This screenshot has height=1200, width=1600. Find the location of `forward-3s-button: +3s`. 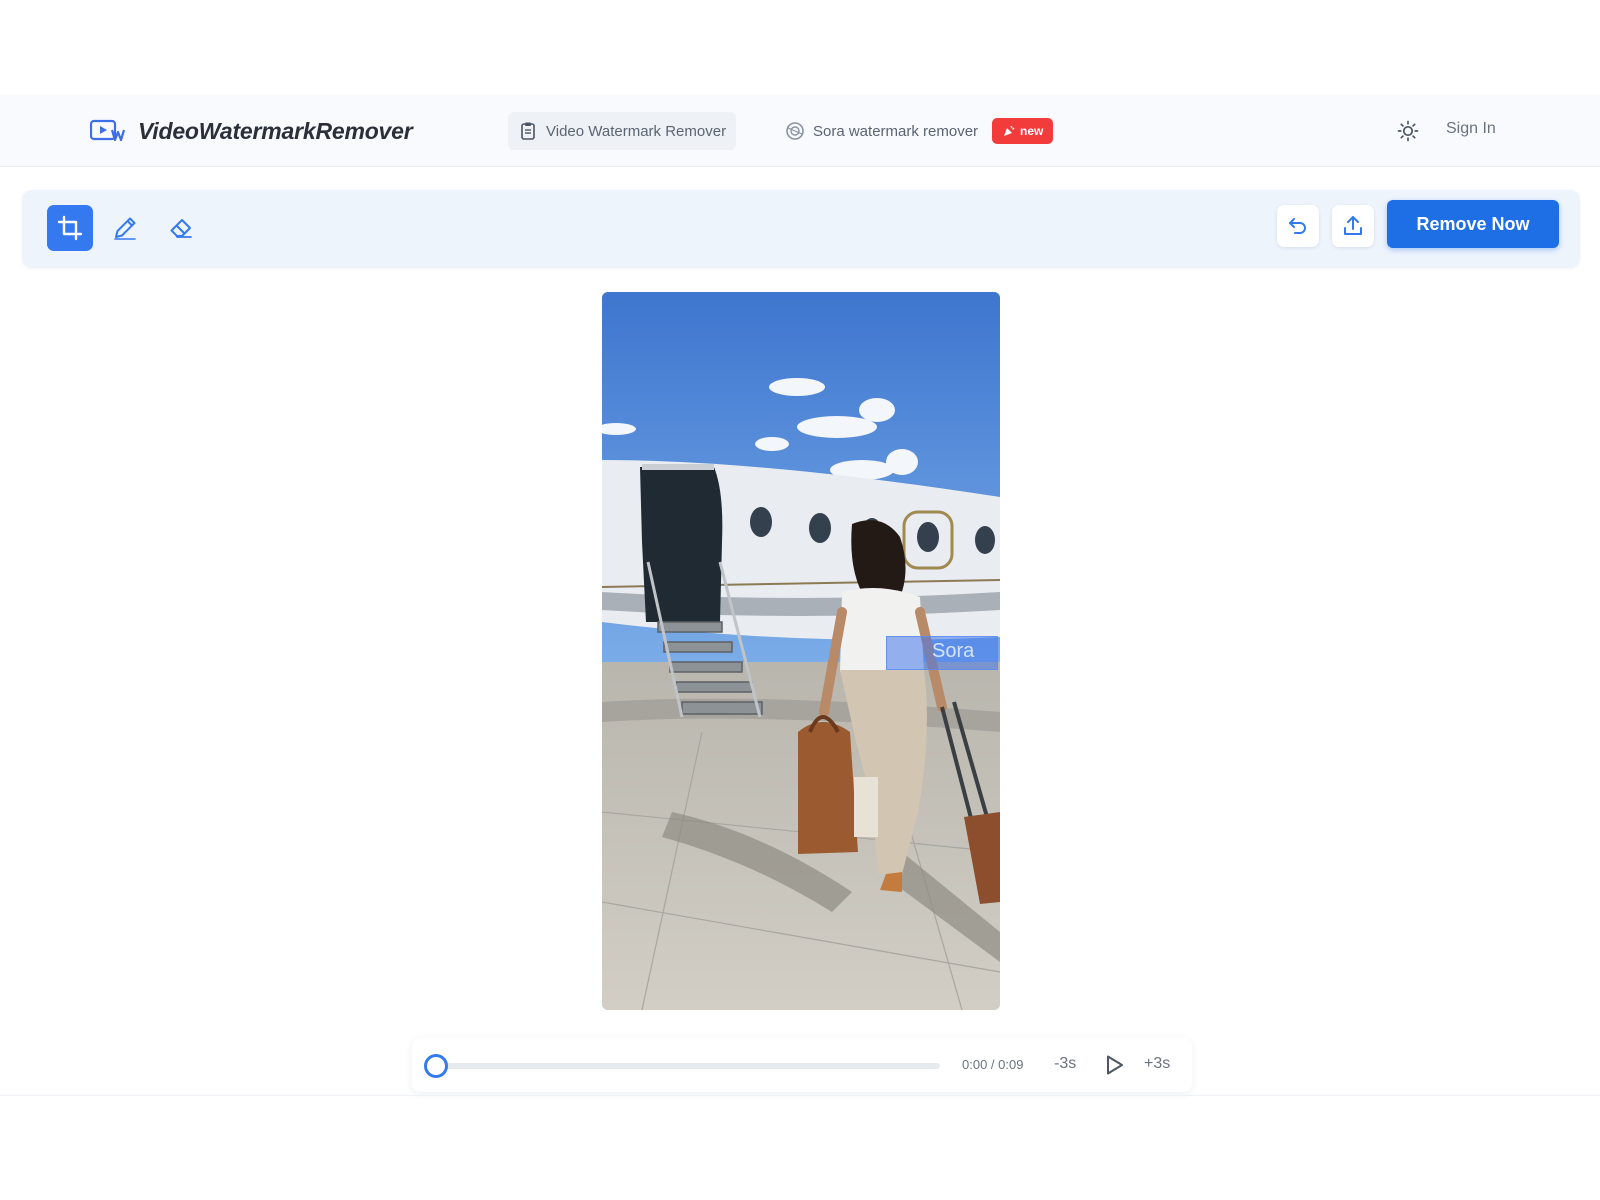

forward-3s-button: +3s is located at coordinates (1157, 1064).